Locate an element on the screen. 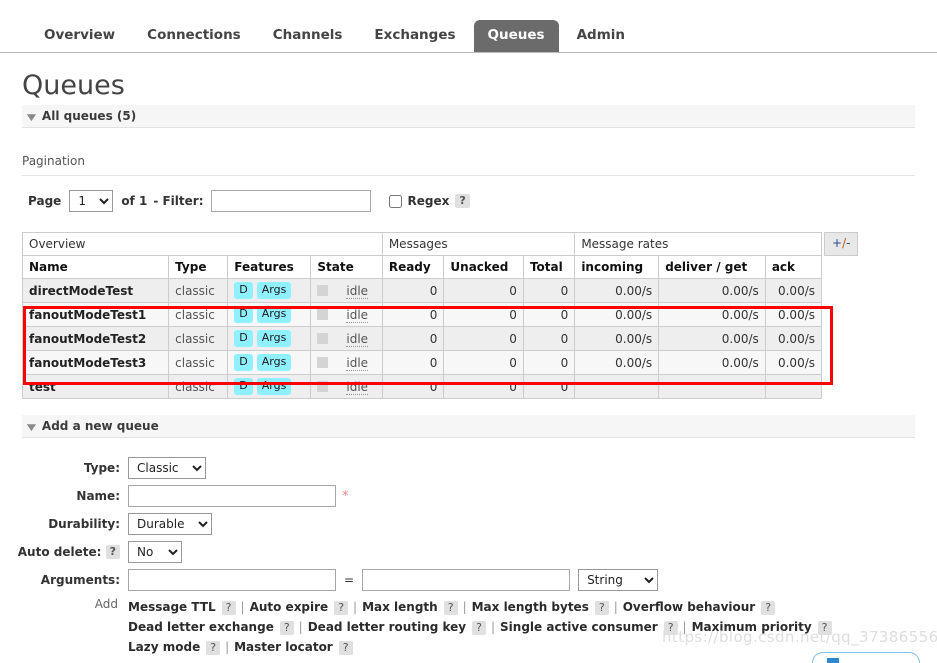 This screenshot has height=663, width=937. auto-delete-cell: NoYes is located at coordinates (393, 552).